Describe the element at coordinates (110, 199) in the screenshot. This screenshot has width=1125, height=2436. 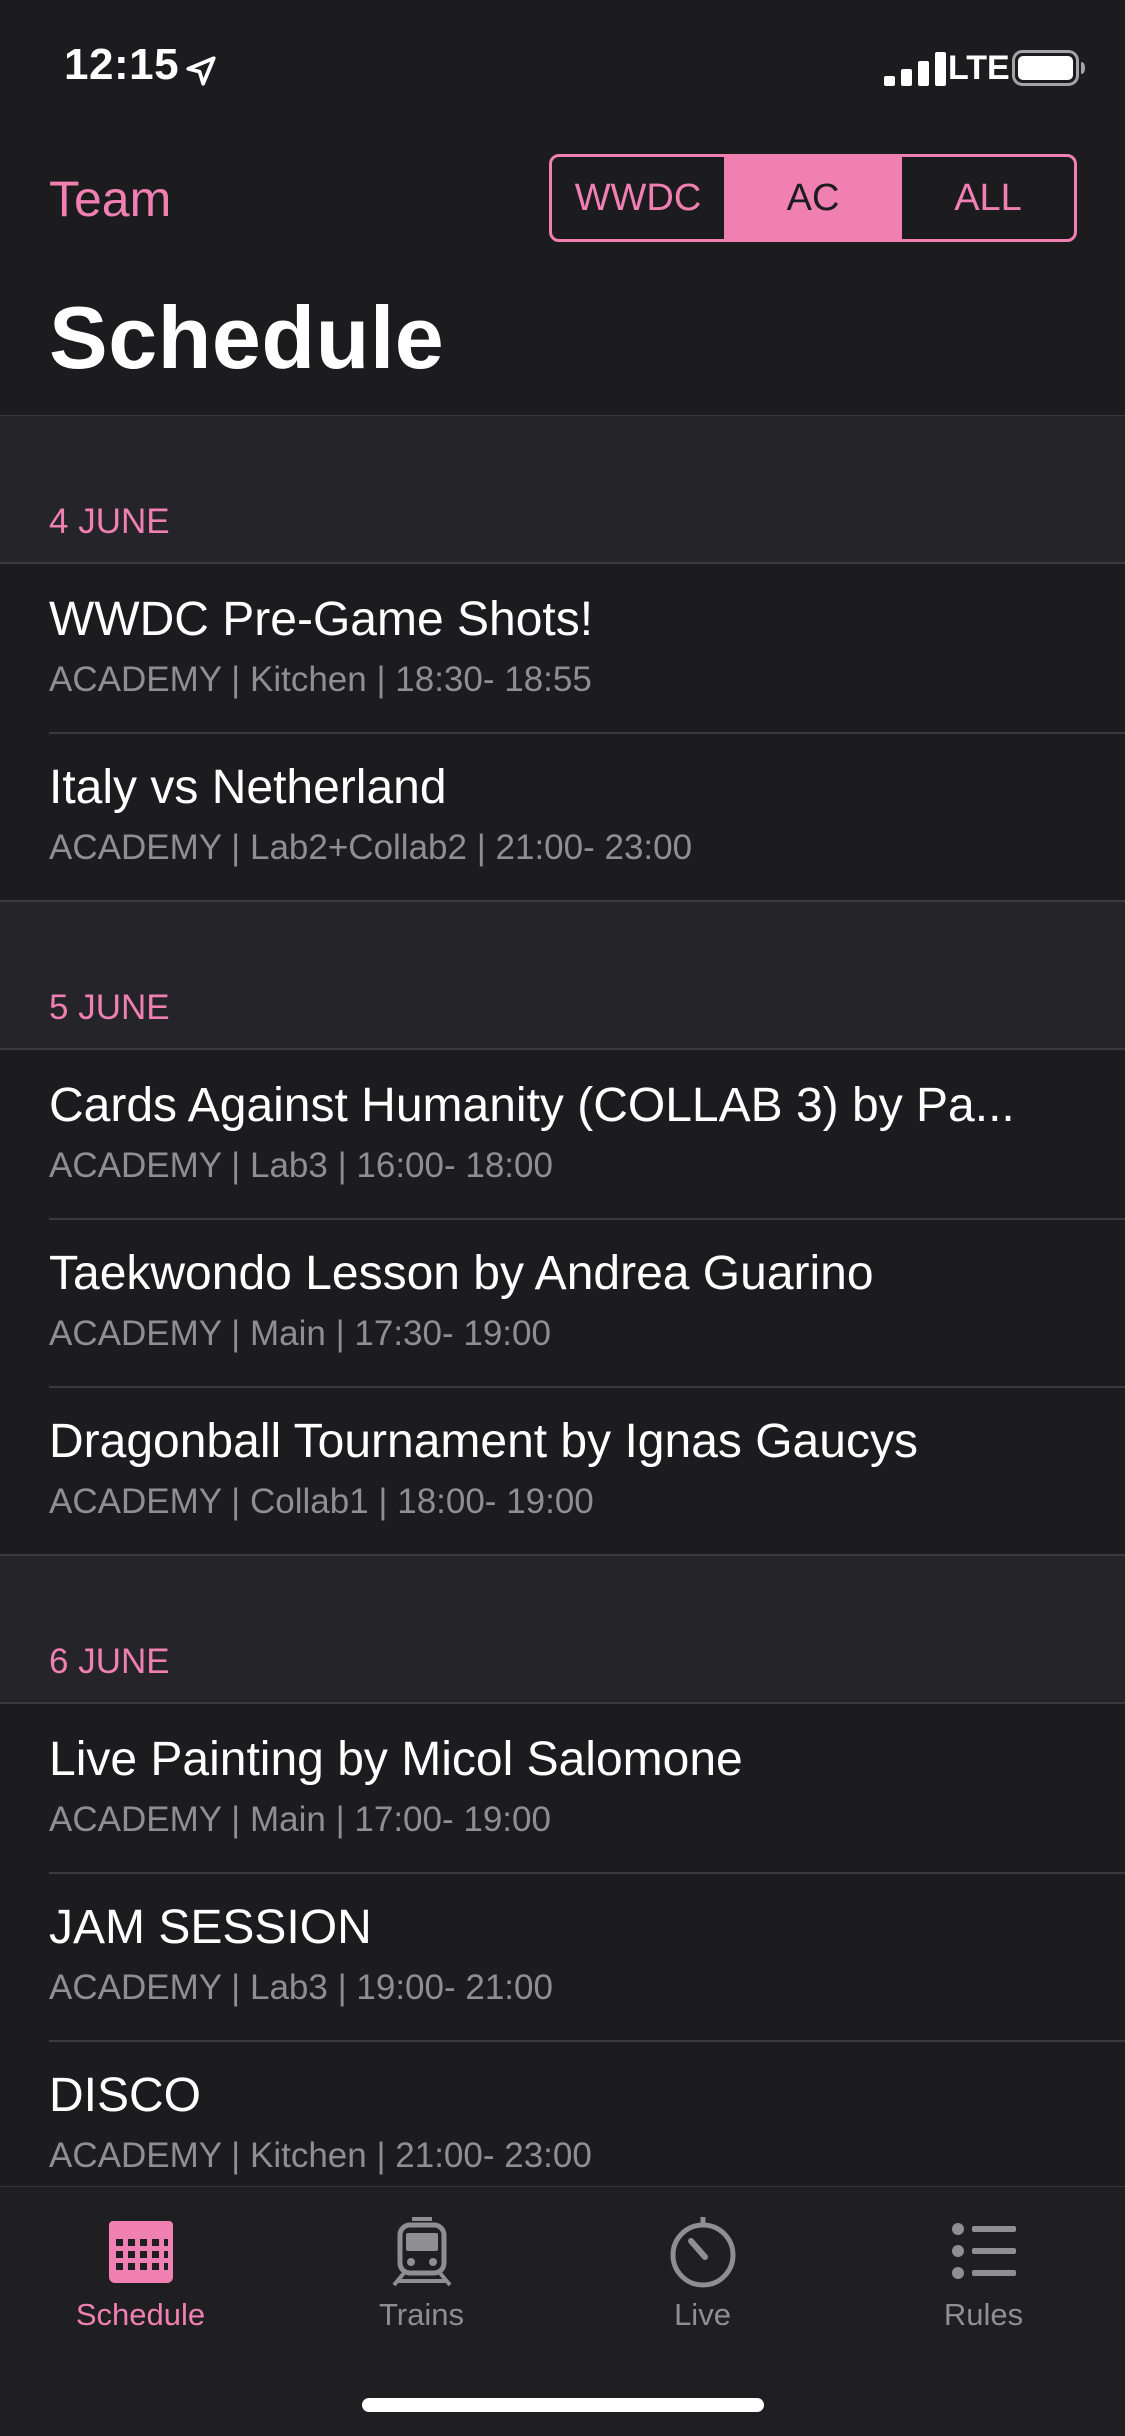
I see `team-back-button: Team` at that location.